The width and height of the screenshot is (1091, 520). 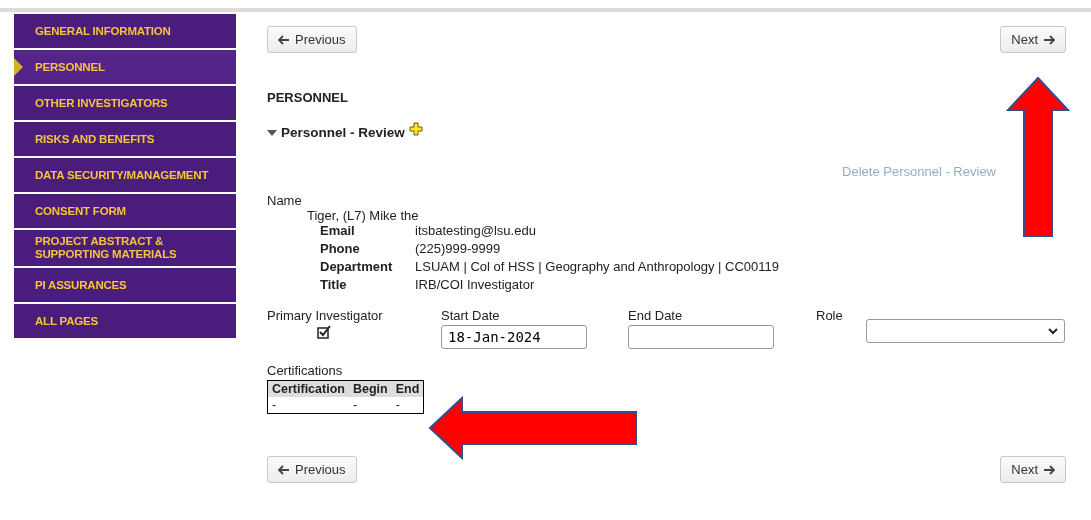 I want to click on detail-value: (225)999-9999, so click(x=458, y=248).